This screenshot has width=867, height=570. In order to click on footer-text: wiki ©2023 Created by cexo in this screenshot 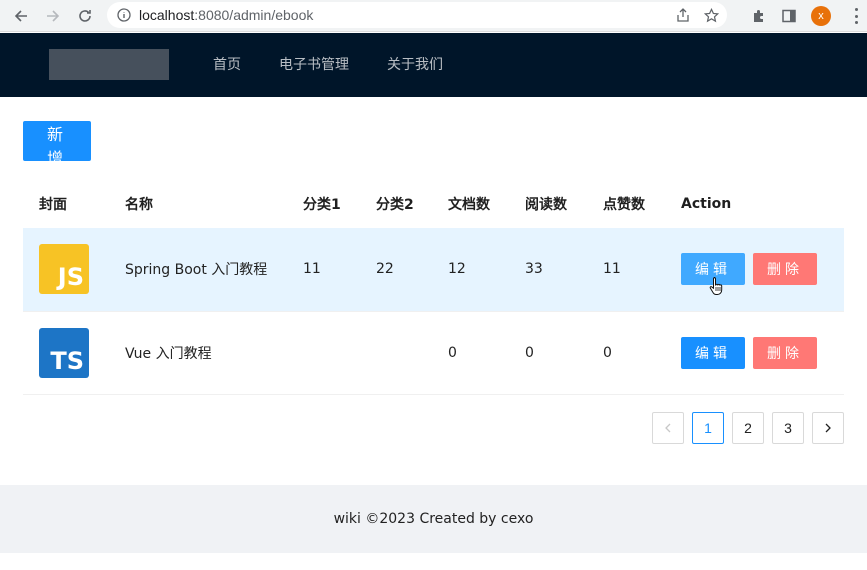, I will do `click(433, 519)`.